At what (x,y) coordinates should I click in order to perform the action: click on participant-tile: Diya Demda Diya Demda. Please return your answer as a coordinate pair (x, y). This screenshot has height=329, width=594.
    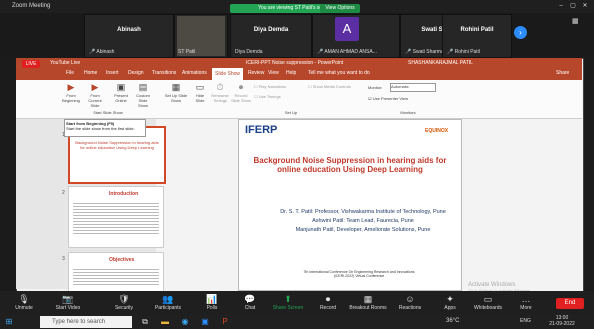
    Looking at the image, I should click on (271, 36).